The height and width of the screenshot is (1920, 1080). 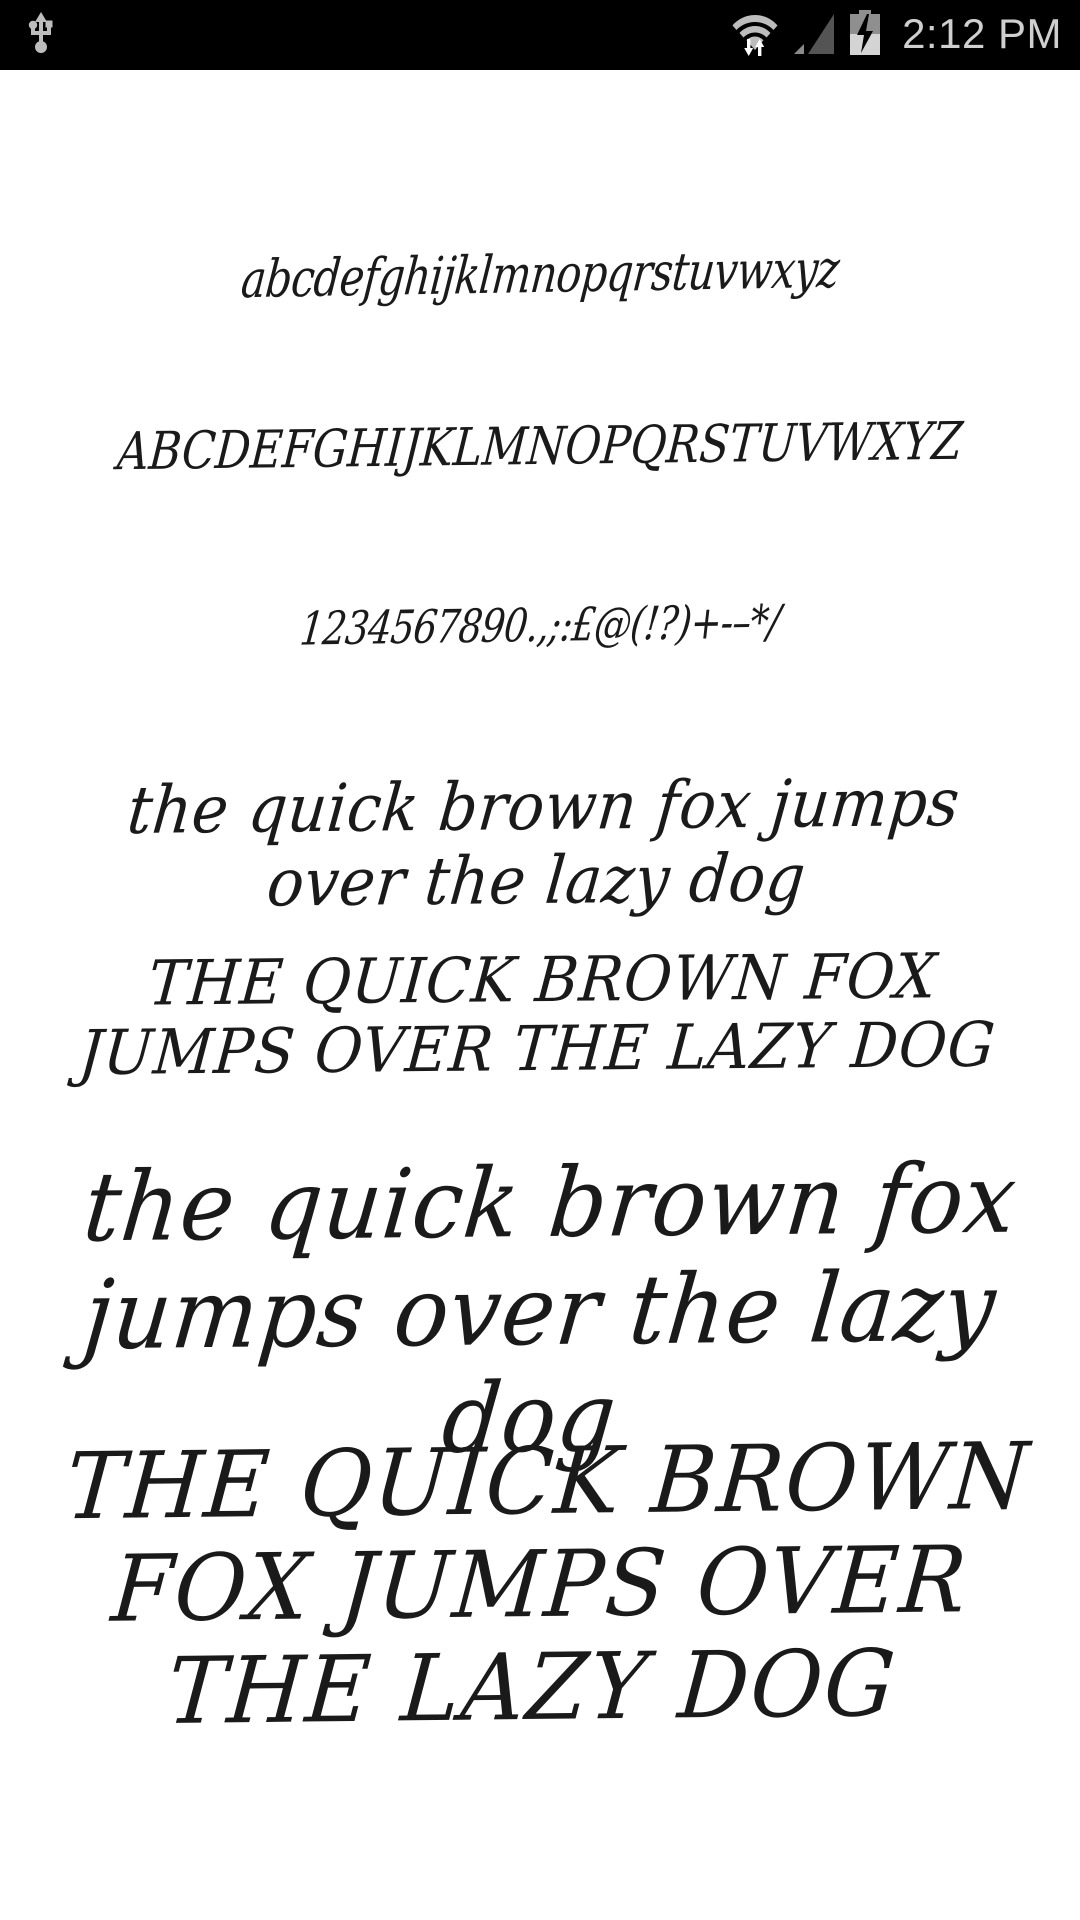 What do you see at coordinates (982, 33) in the screenshot?
I see `status-bar-clock: 2:12 PM` at bounding box center [982, 33].